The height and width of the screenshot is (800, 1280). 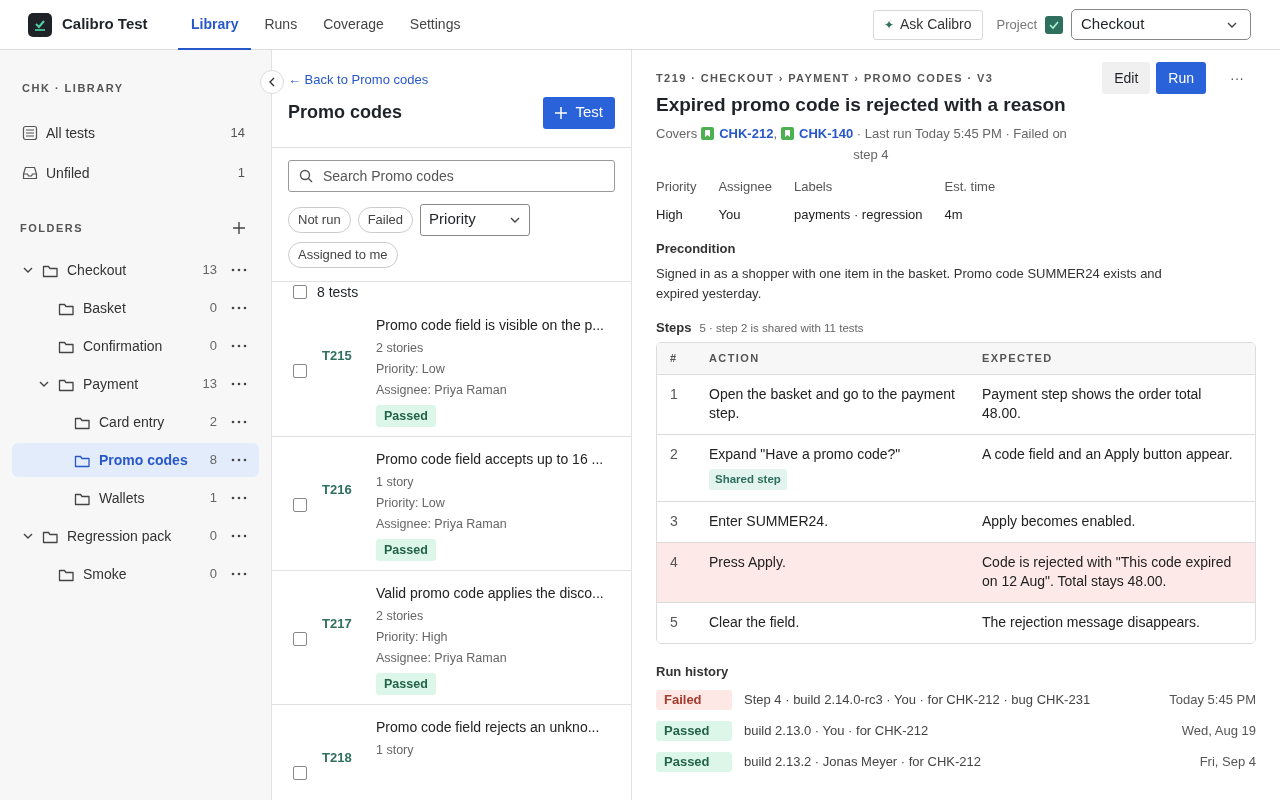 What do you see at coordinates (826, 133) in the screenshot?
I see `issue-link: CHK-140` at bounding box center [826, 133].